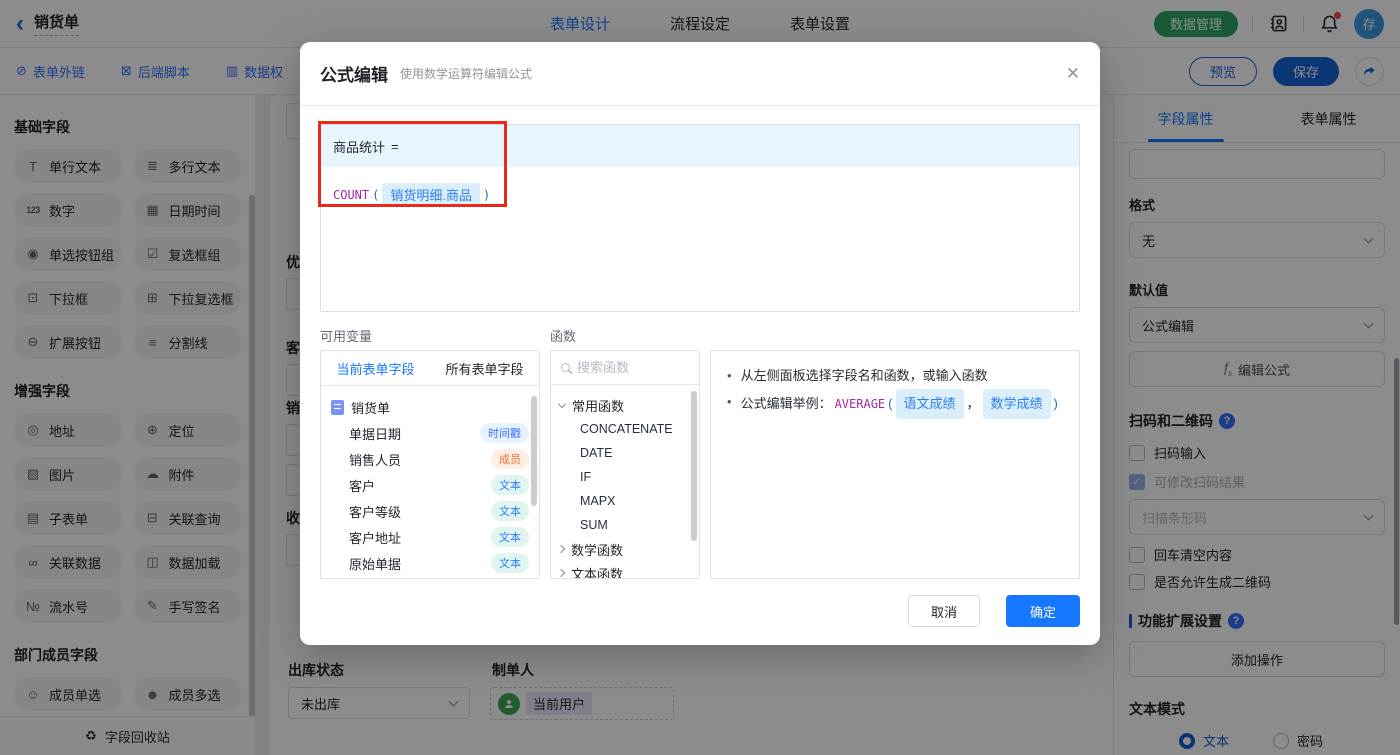 The width and height of the screenshot is (1400, 755). Describe the element at coordinates (466, 74) in the screenshot. I see `modal-subtitle: 使用数学运算符编辑公式` at that location.